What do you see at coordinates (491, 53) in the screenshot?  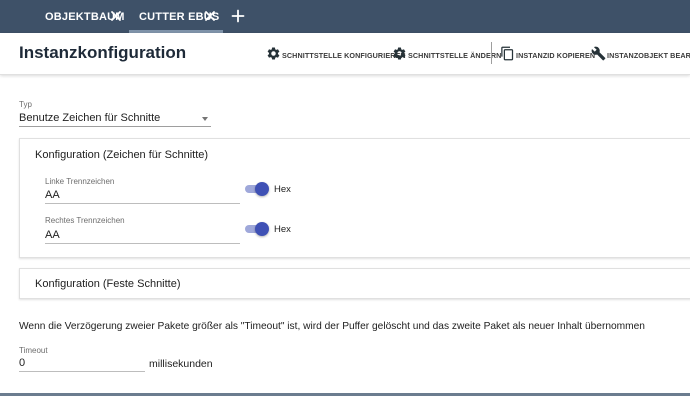 I see `header-divider` at bounding box center [491, 53].